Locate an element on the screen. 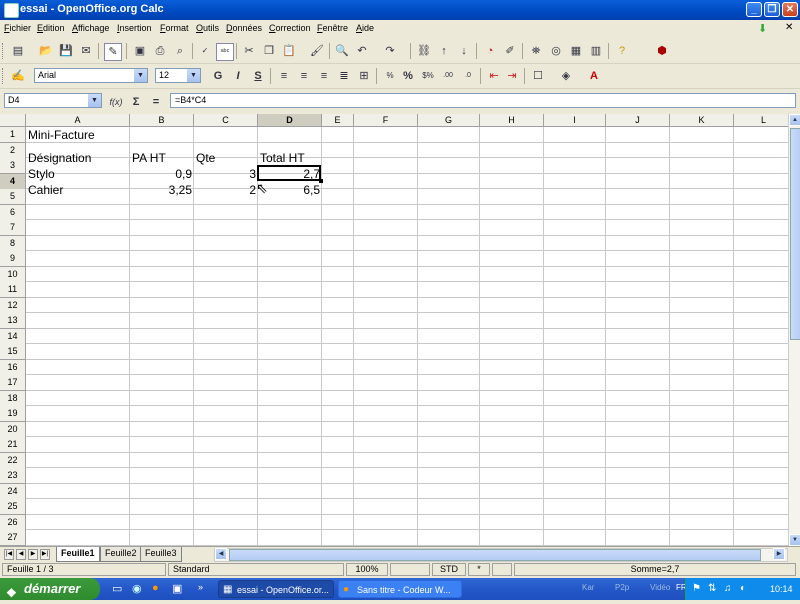 The height and width of the screenshot is (604, 800). draw-functions-icon: ✐ is located at coordinates (510, 51).